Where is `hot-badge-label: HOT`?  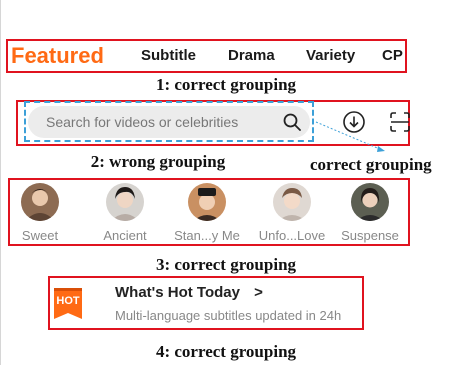 hot-badge-label: HOT is located at coordinates (68, 301).